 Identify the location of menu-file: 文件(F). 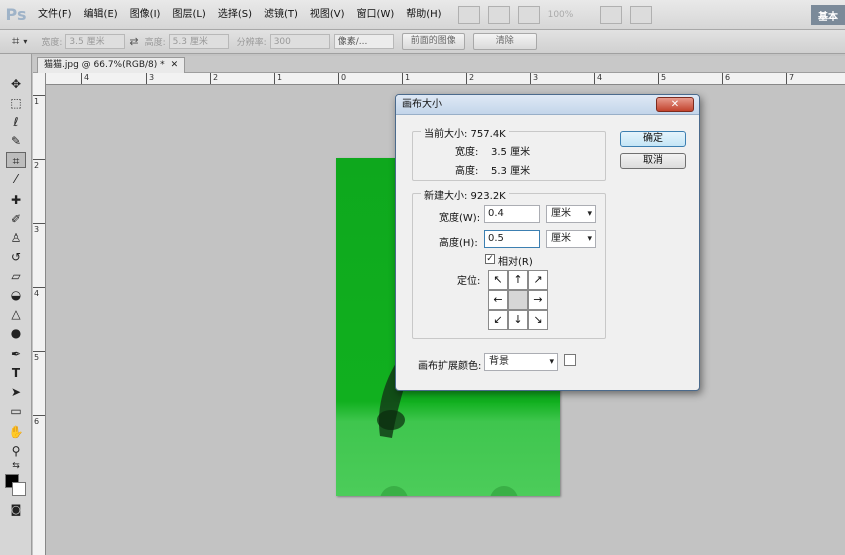
(55, 15).